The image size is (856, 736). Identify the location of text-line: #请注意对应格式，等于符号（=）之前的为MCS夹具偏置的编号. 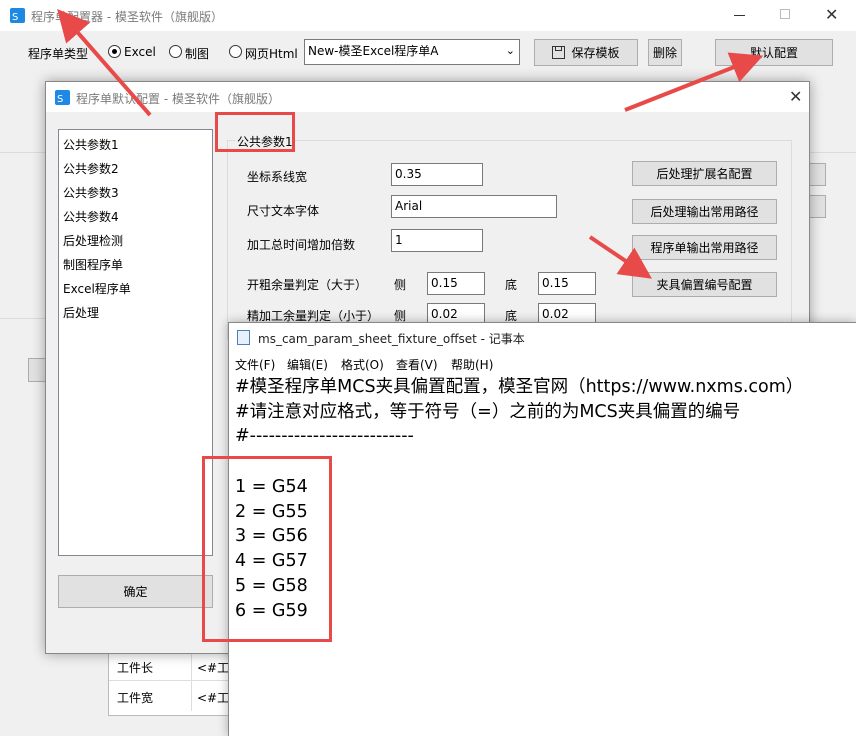
(488, 412).